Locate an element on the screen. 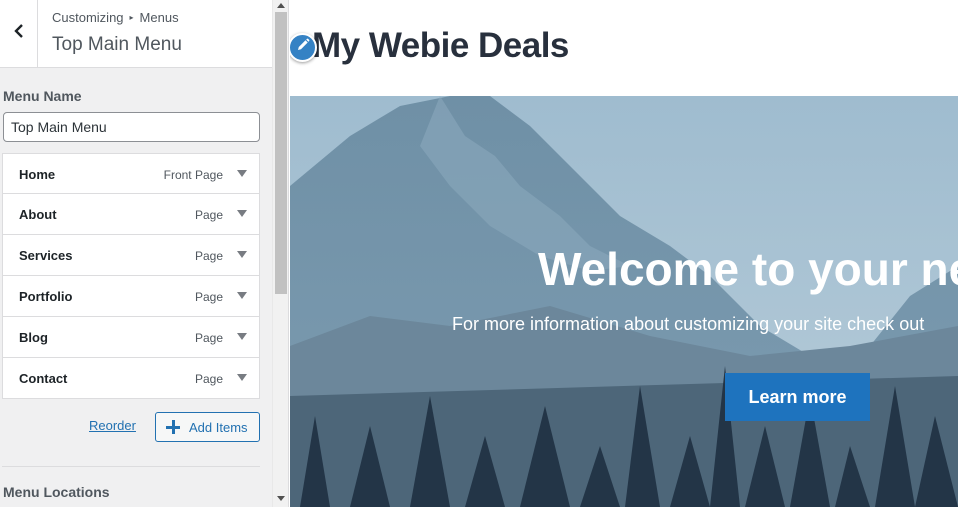 The width and height of the screenshot is (958, 507). add-items-label: Add Items is located at coordinates (218, 427).